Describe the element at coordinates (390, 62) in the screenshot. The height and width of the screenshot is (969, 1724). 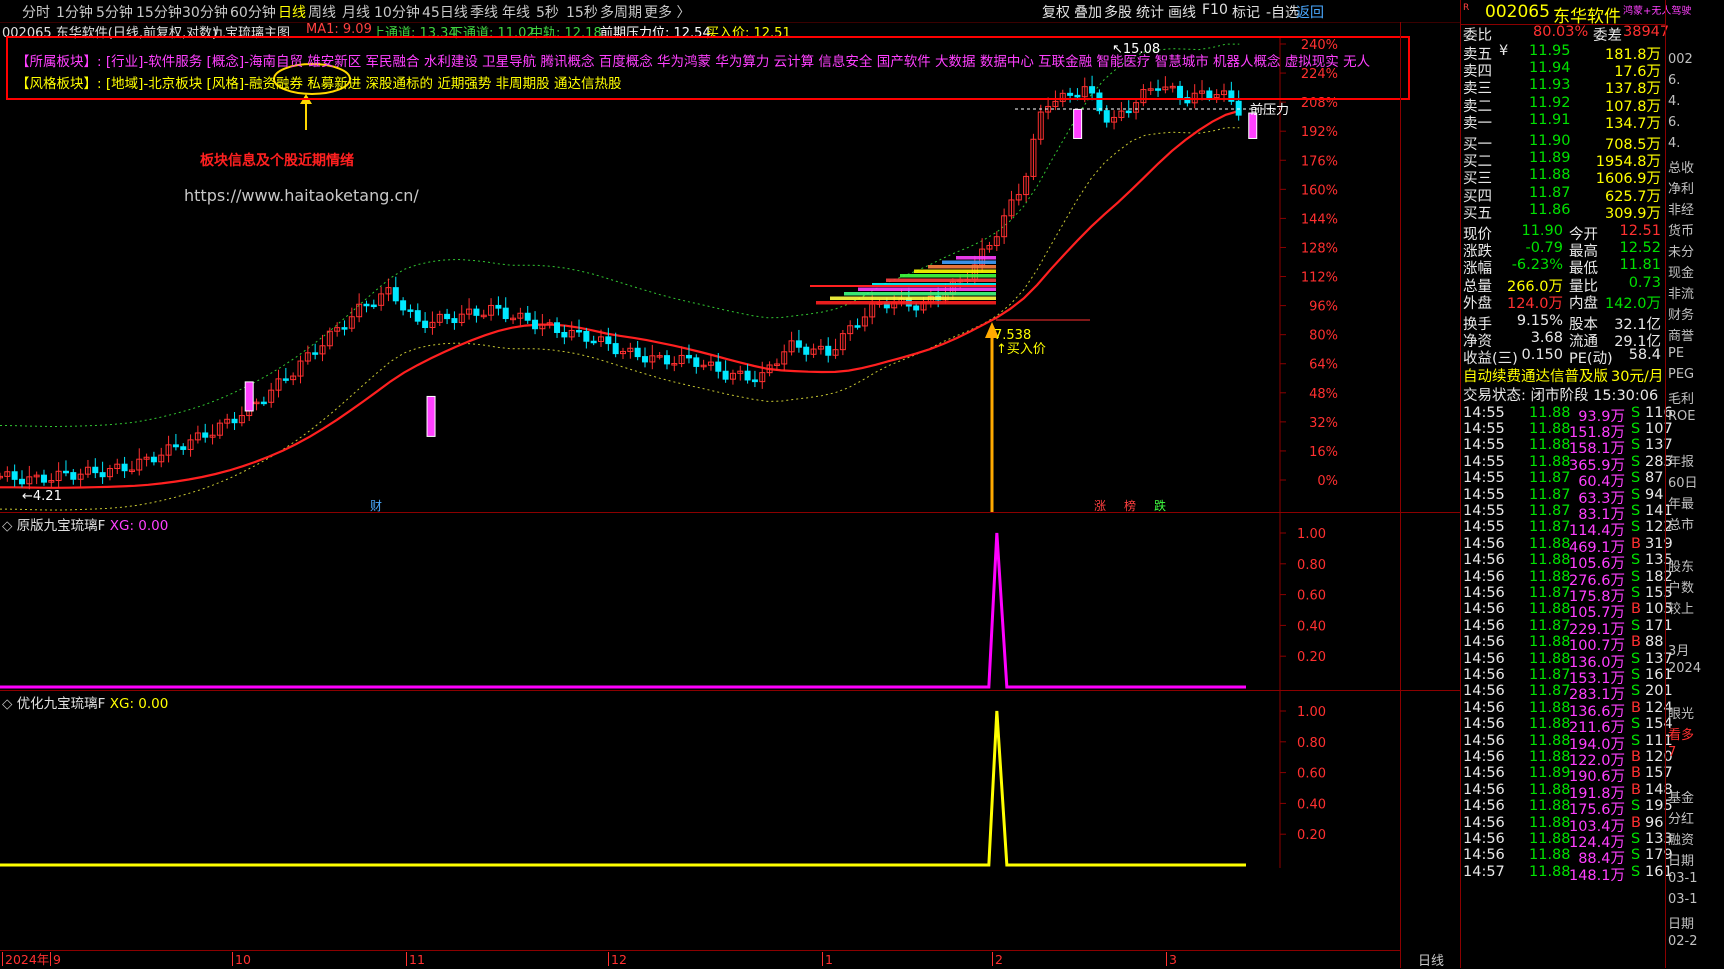
I see `board-tag: 军民融合` at that location.